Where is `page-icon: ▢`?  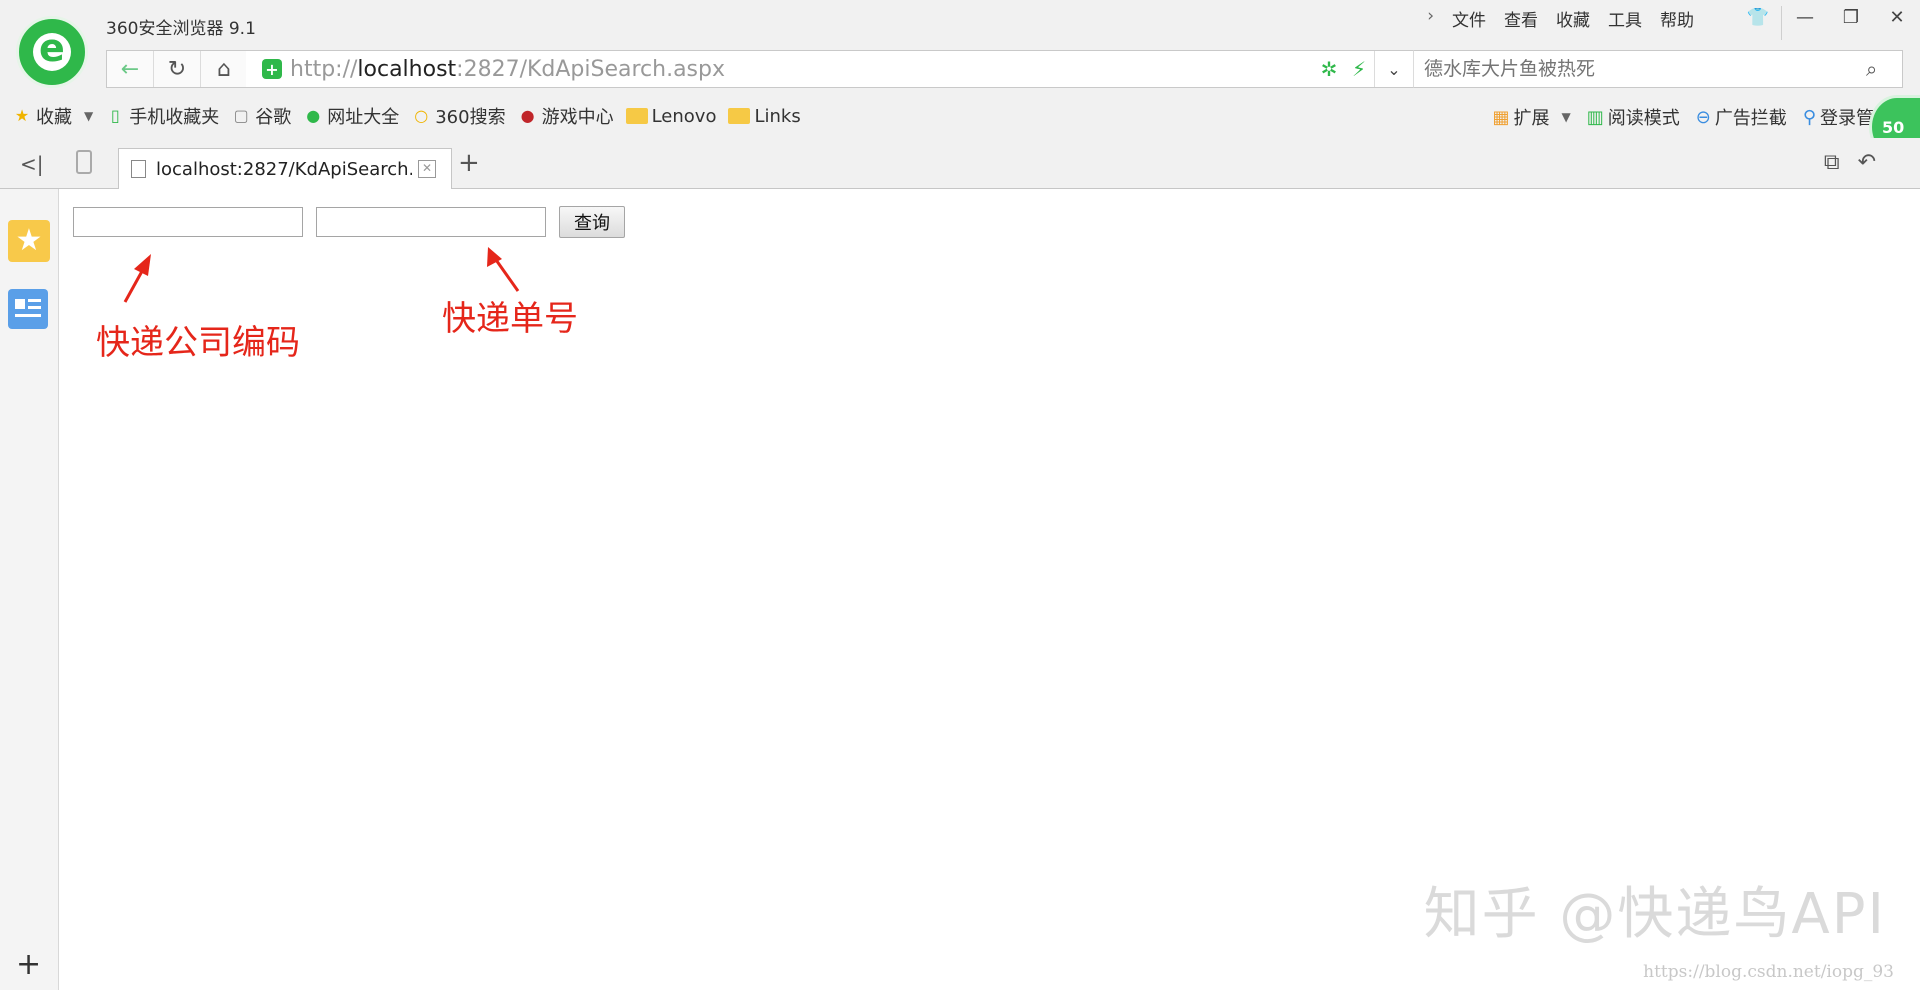
page-icon: ▢ is located at coordinates (241, 115).